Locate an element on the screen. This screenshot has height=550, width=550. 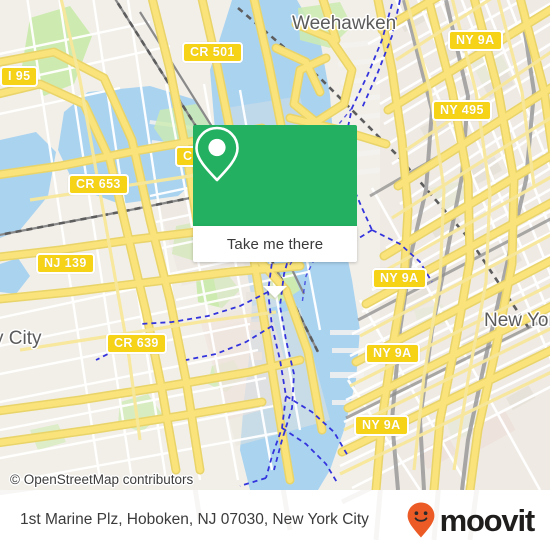
location-popup: Take me there is located at coordinates (275, 211).